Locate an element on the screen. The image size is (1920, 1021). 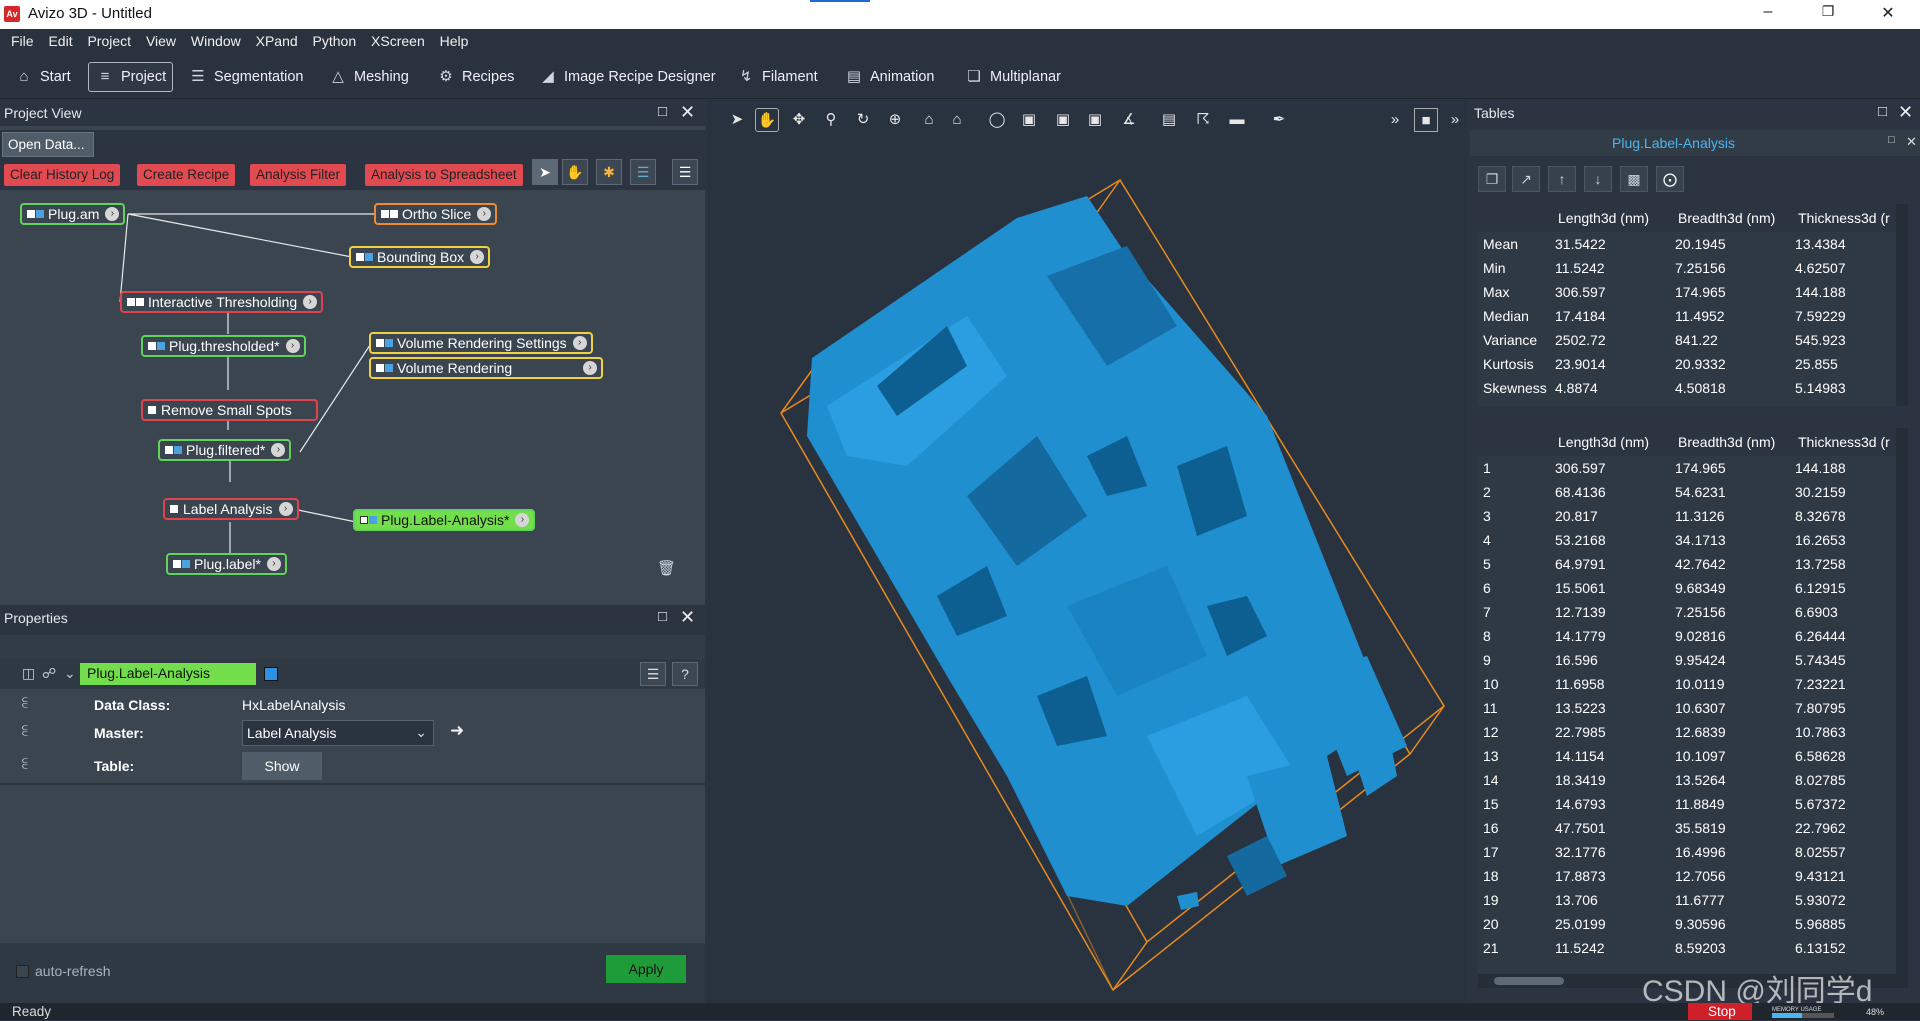
menu-file: File is located at coordinates (17, 39).